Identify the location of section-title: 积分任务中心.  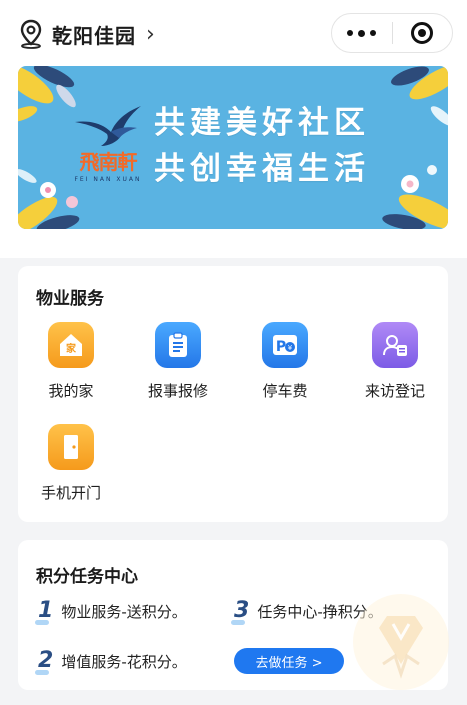
(87, 577).